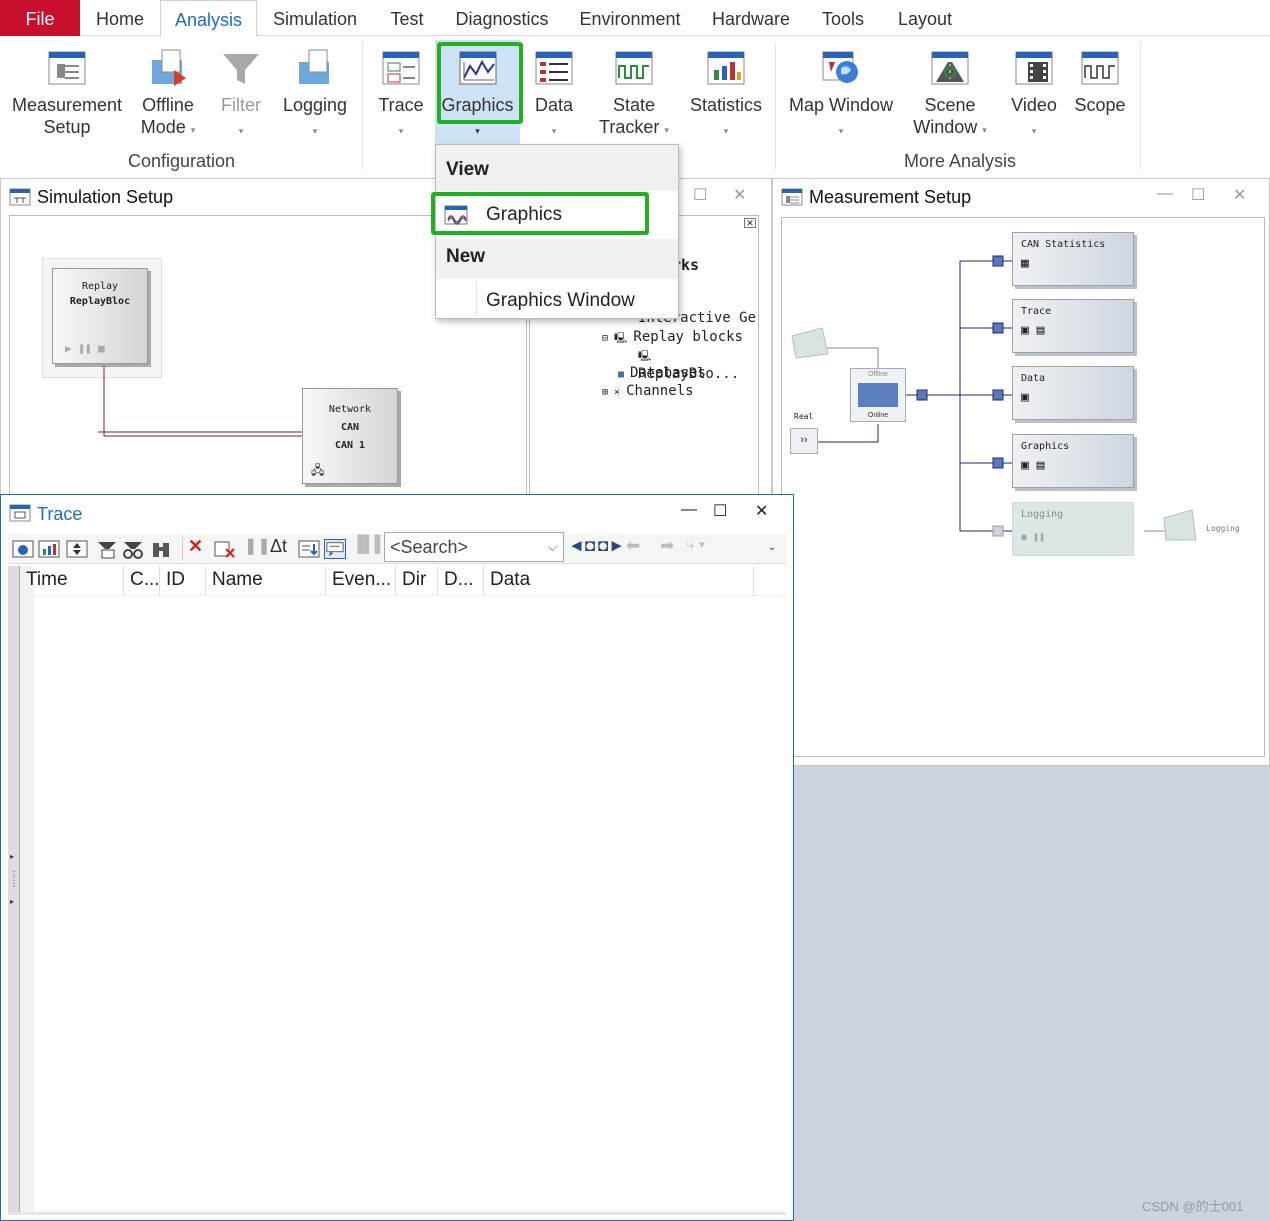  I want to click on trace-find-icon, so click(161, 549).